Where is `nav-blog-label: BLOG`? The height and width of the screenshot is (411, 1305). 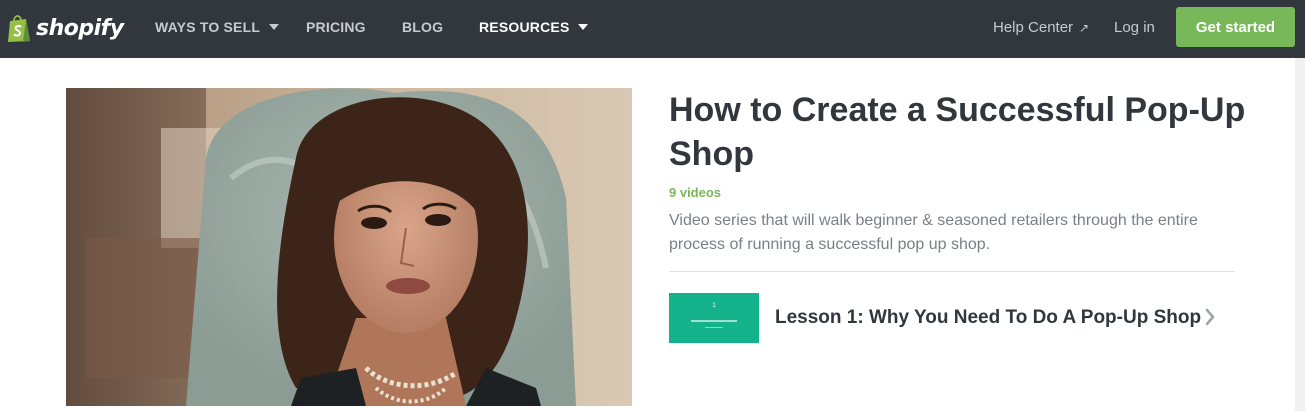
nav-blog-label: BLOG is located at coordinates (423, 27).